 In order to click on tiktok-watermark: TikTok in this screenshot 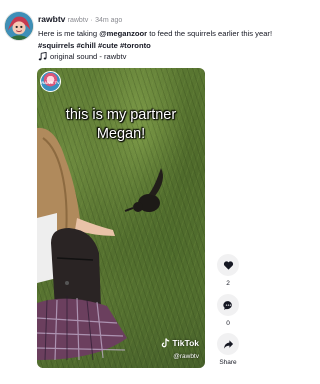, I will do `click(180, 343)`.